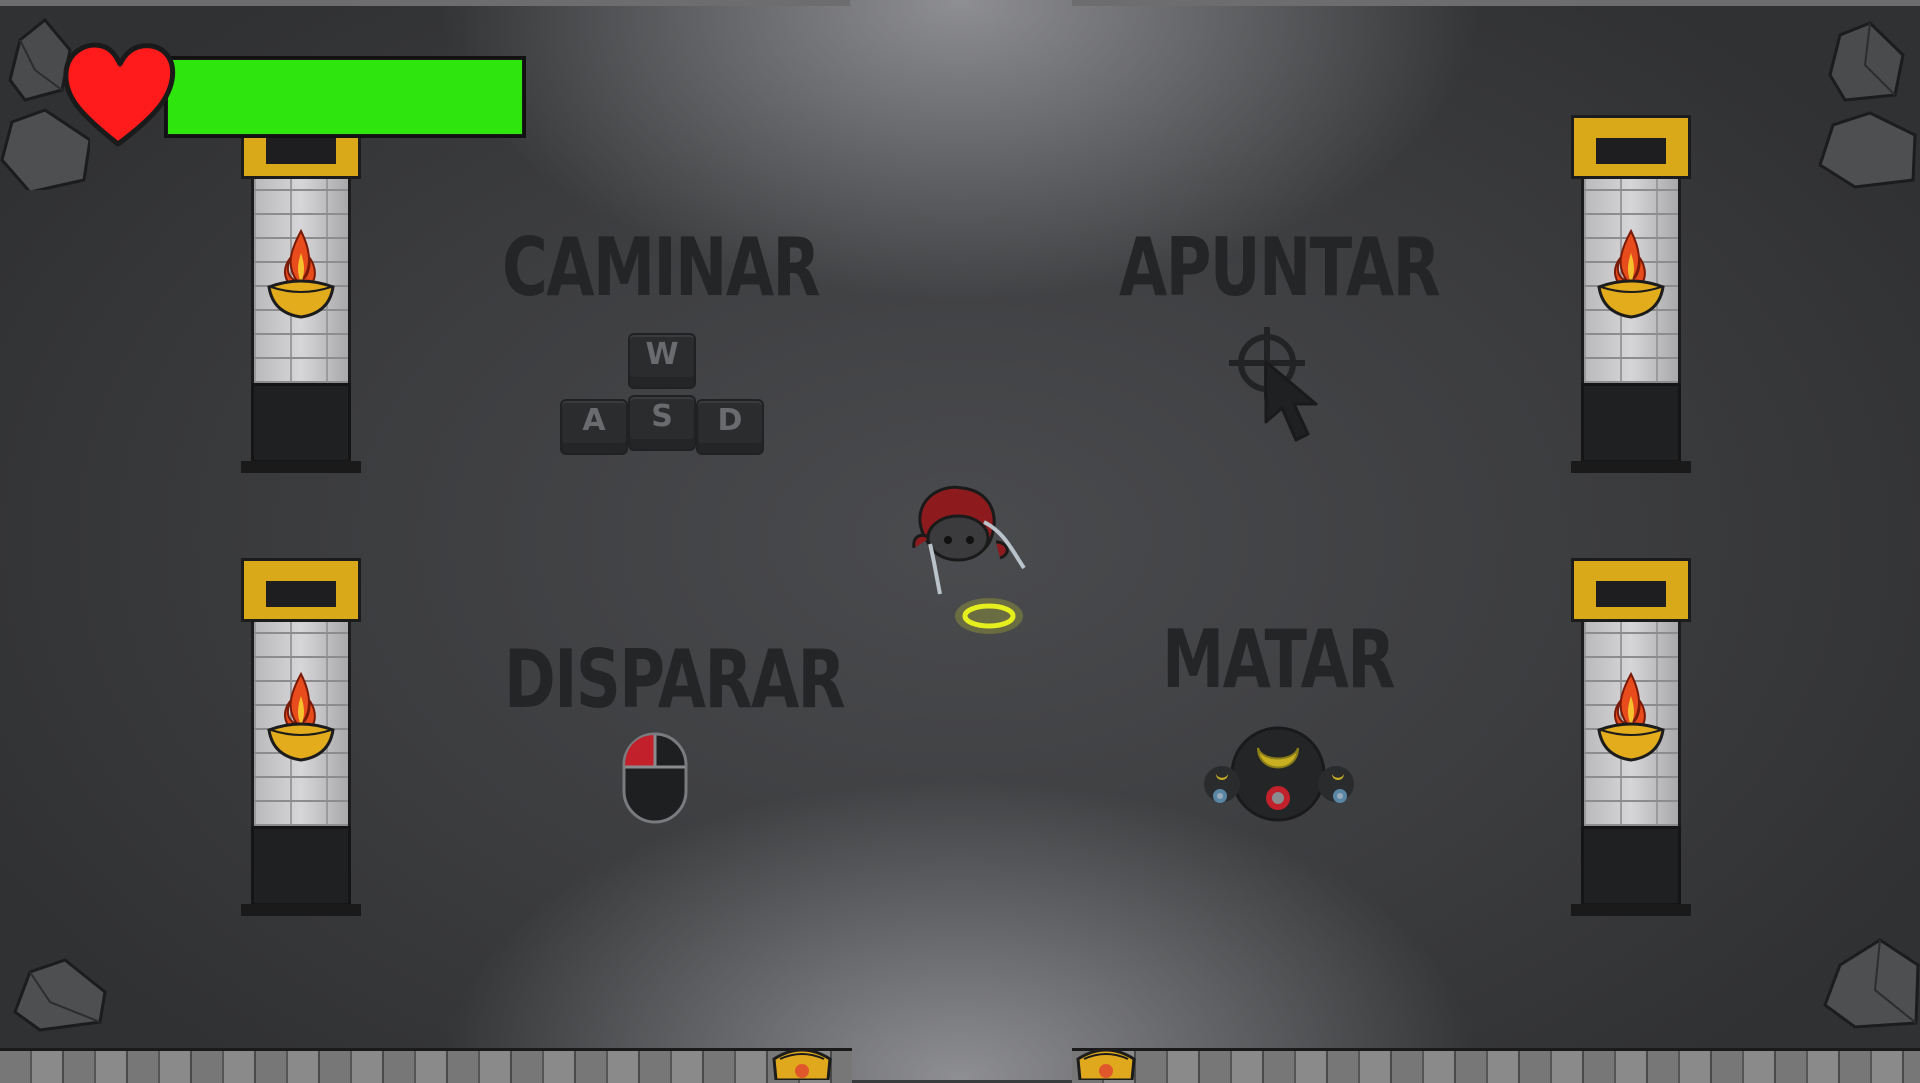  What do you see at coordinates (1871, 983) in the screenshot?
I see `rock-bottom-right-icon` at bounding box center [1871, 983].